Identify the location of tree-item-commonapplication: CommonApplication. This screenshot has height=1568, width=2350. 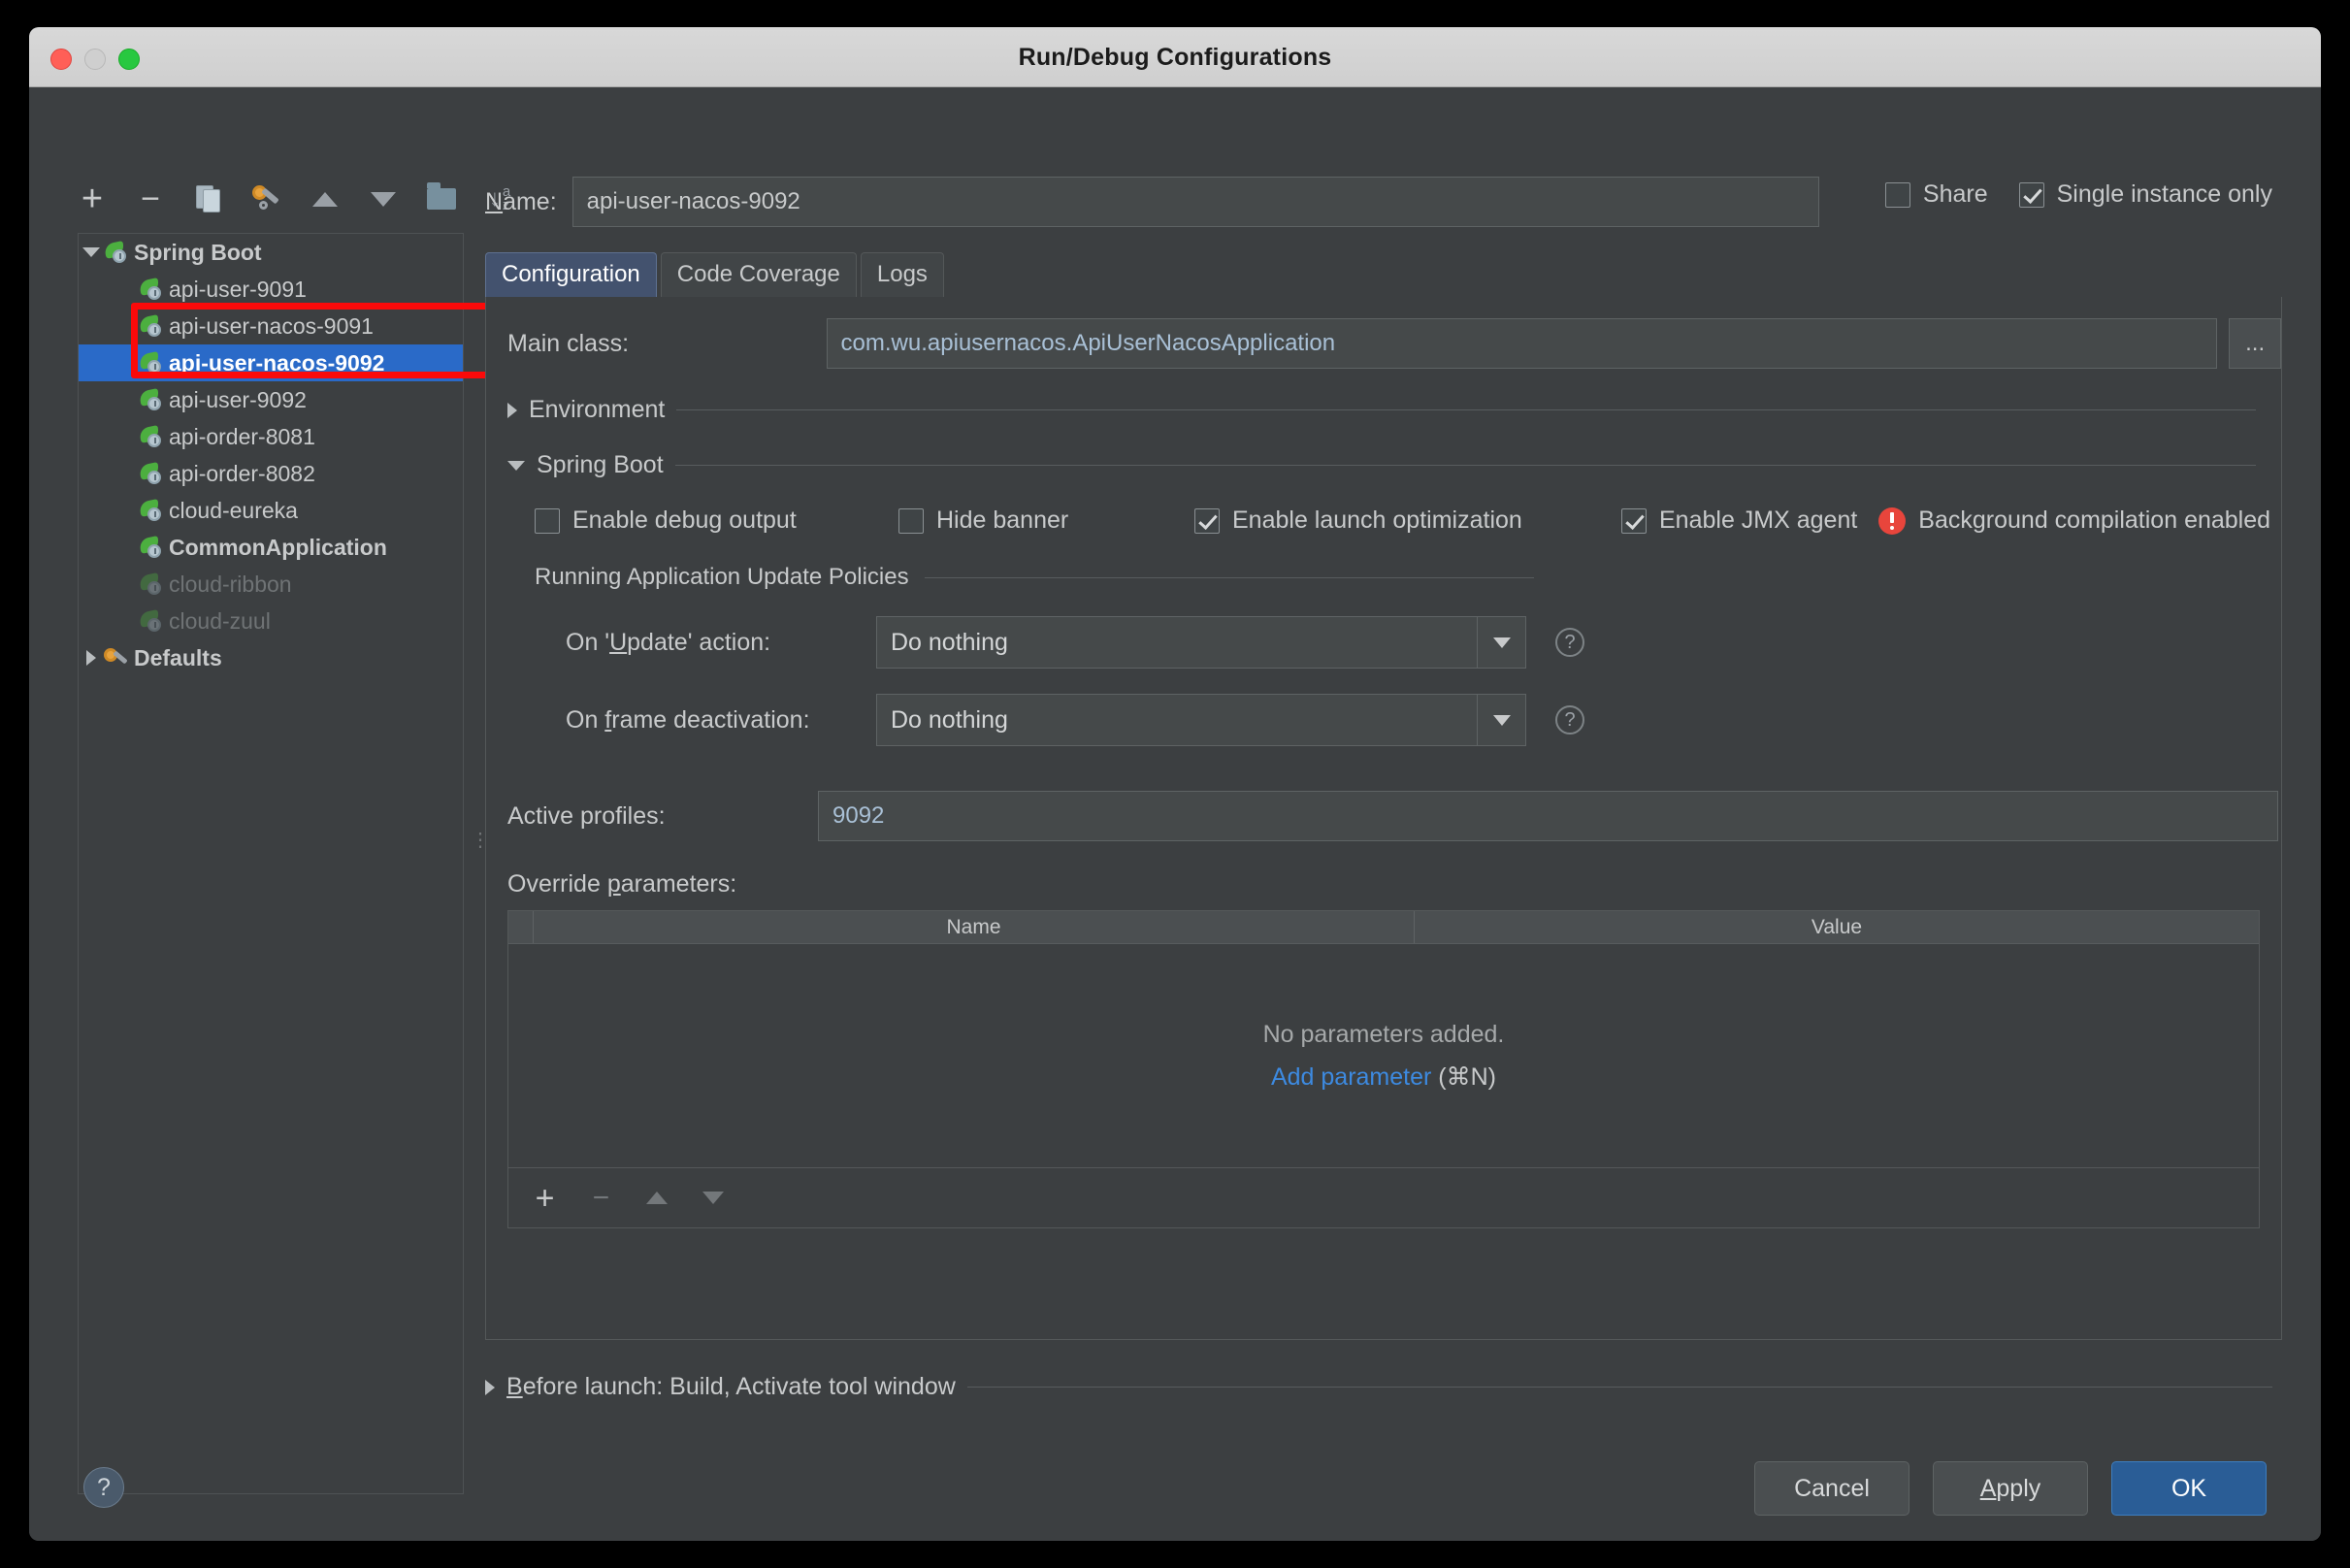
(271, 547).